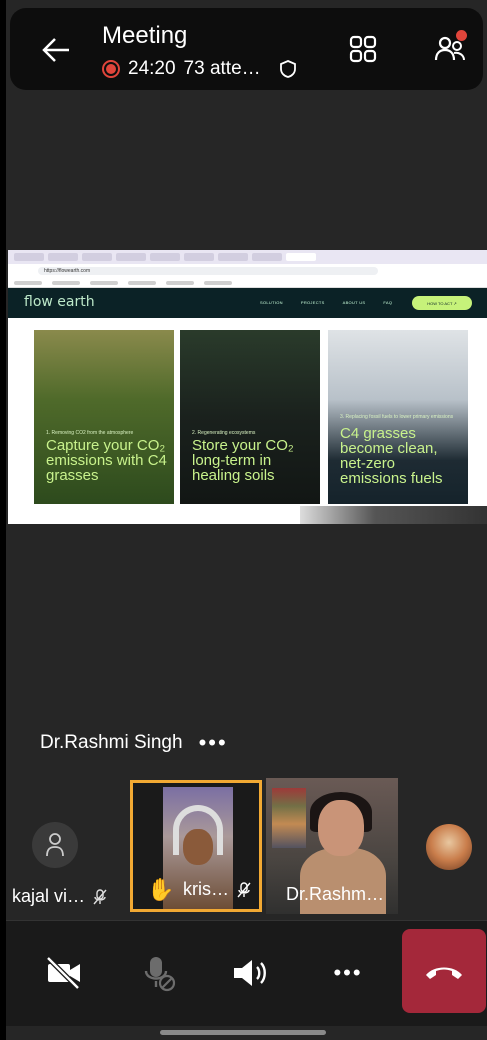 This screenshot has height=1040, width=487. I want to click on website-nav-link: ABOUT US, so click(354, 302).